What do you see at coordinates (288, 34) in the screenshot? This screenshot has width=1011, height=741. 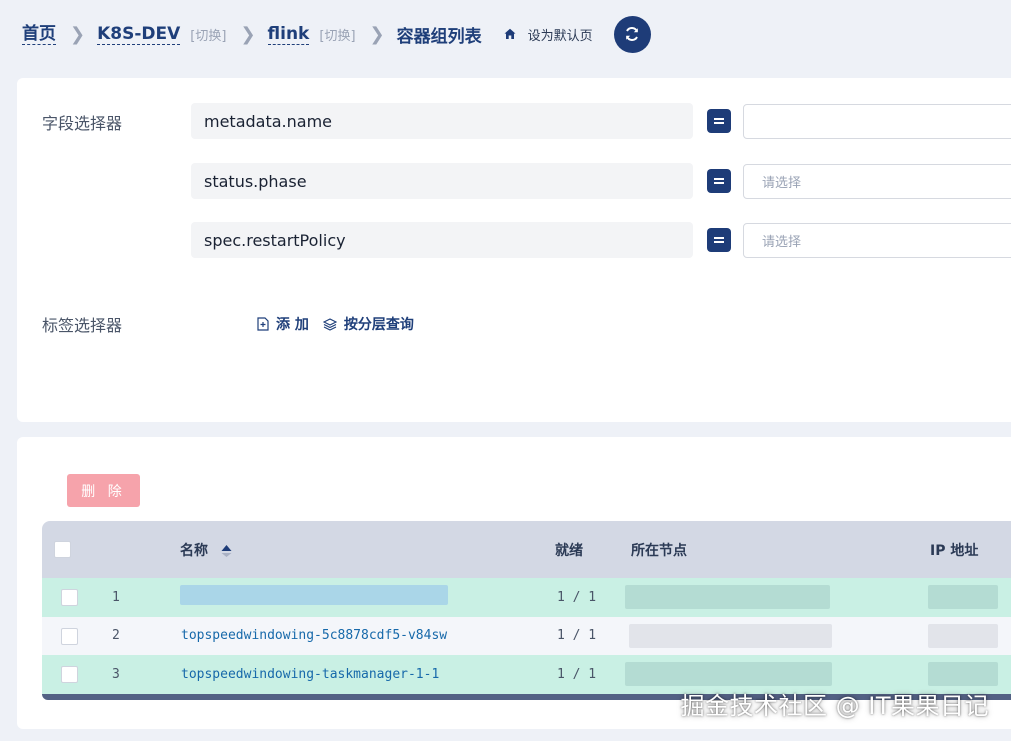 I see `breadcrumb-namespace-link: flink` at bounding box center [288, 34].